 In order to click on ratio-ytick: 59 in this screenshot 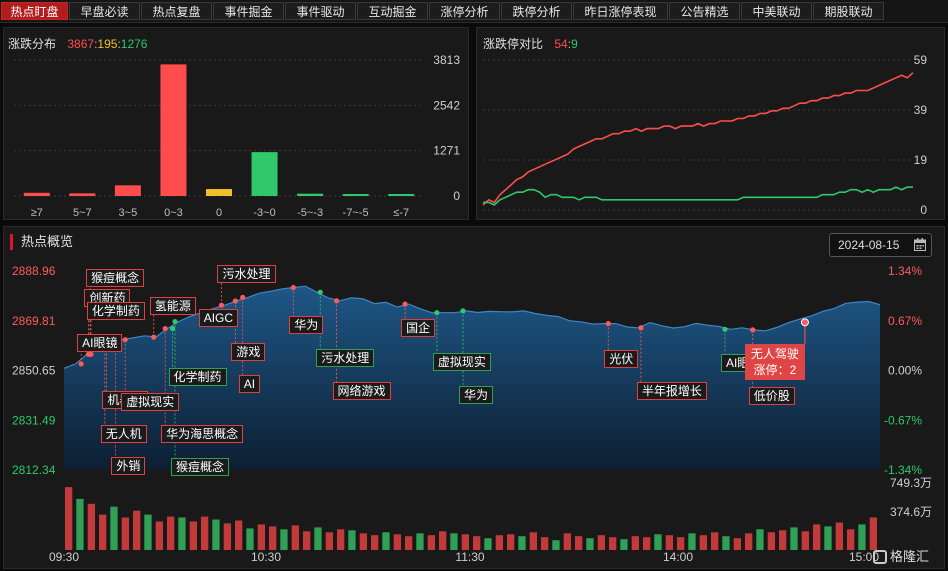, I will do `click(921, 60)`.